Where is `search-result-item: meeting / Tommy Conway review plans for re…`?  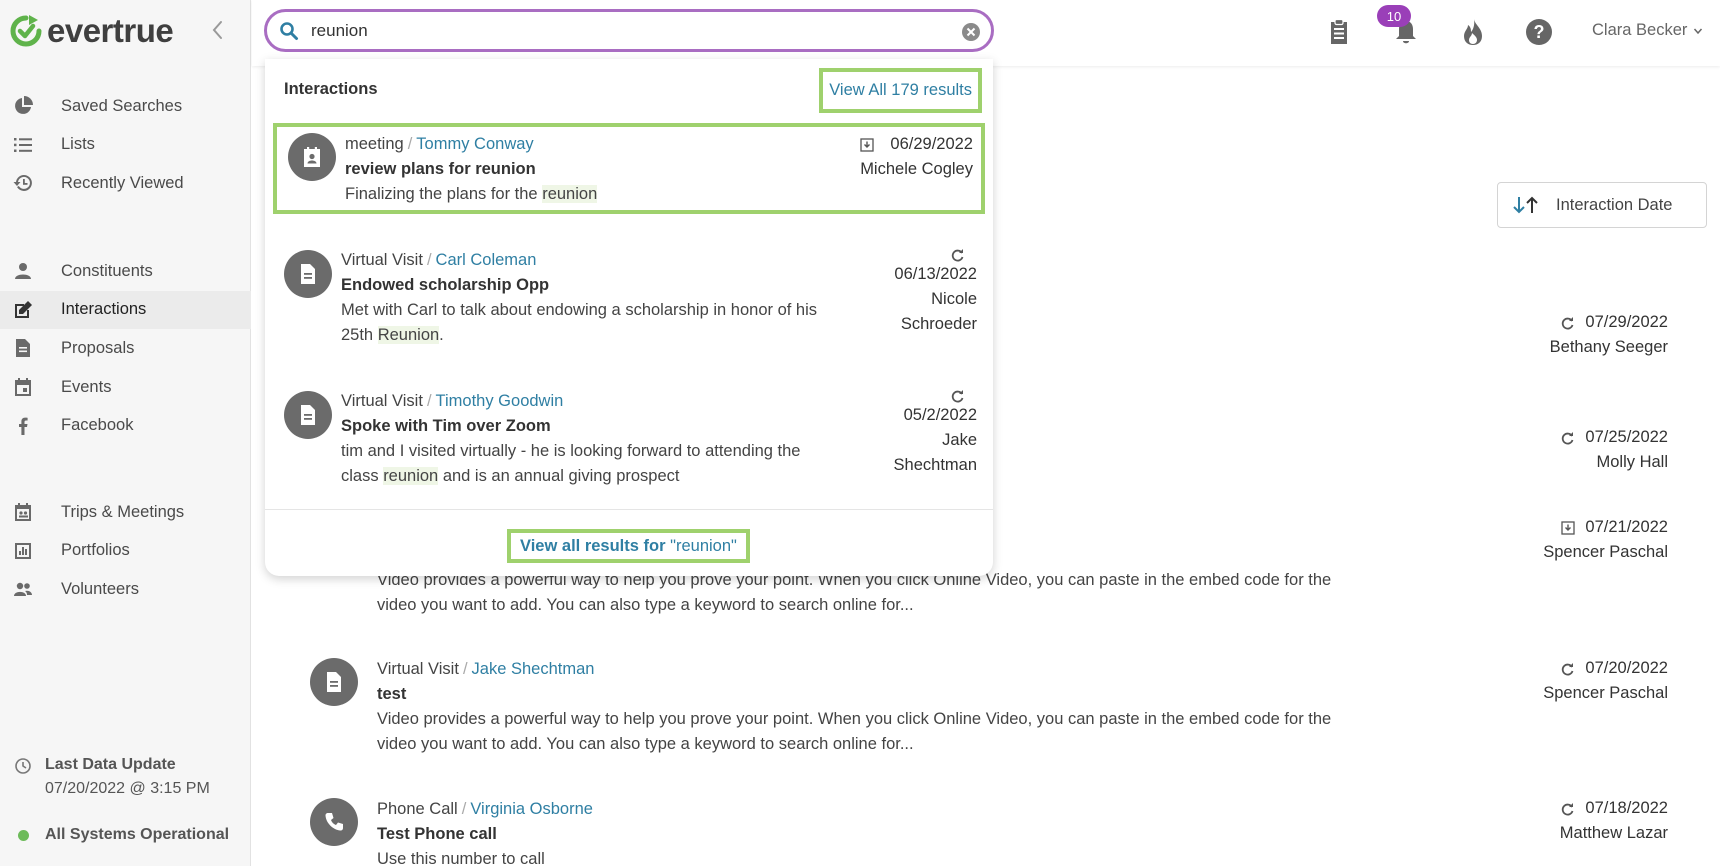 search-result-item: meeting / Tommy Conway review plans for re… is located at coordinates (629, 168).